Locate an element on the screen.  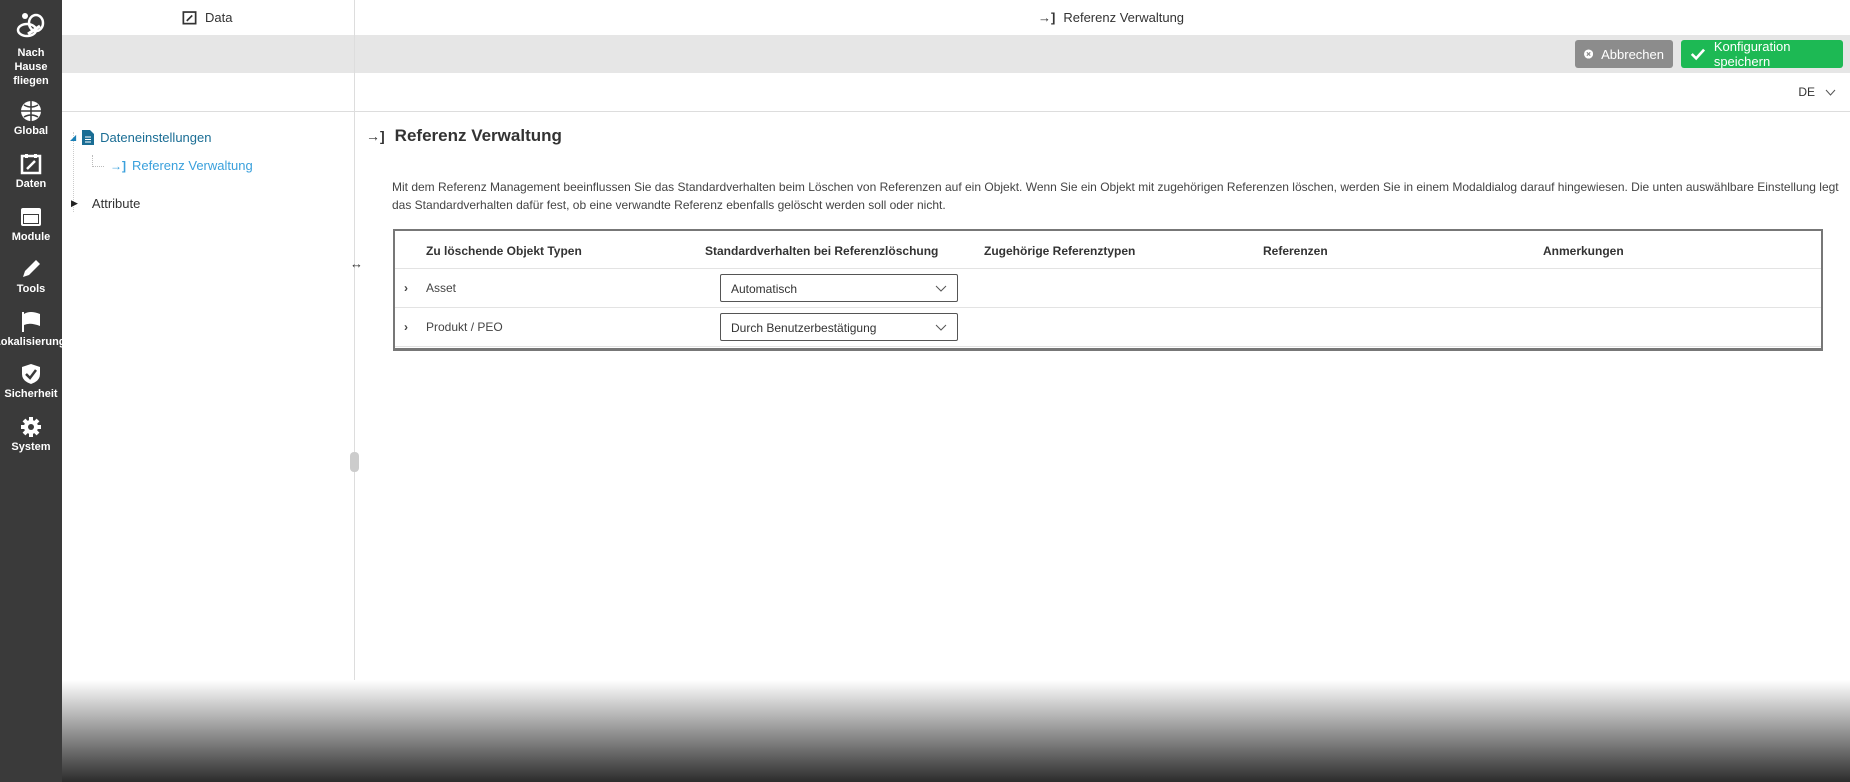
resize-handle is located at coordinates (354, 462).